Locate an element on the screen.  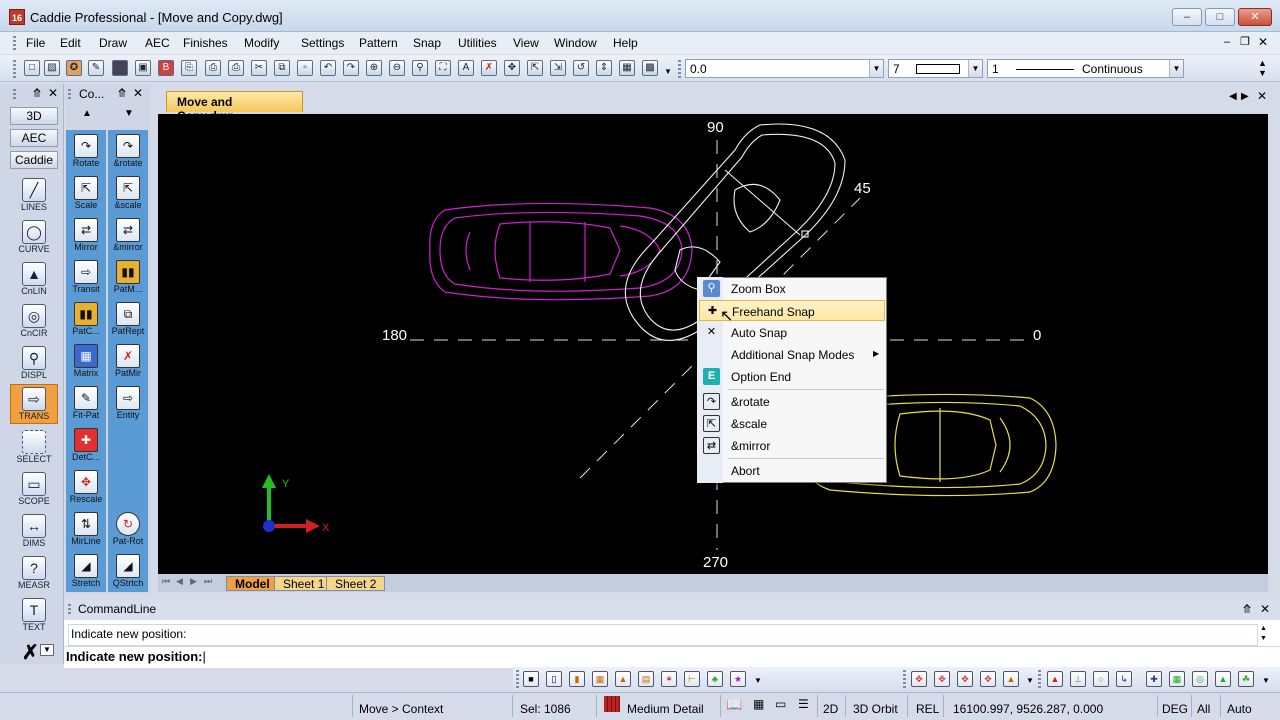
snap-int-icon: ▦ is located at coordinates (1177, 679).